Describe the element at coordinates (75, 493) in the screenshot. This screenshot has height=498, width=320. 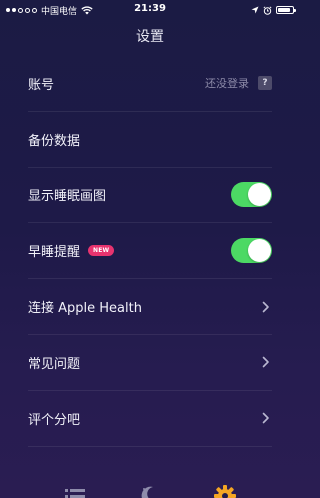
I see `list-icon` at that location.